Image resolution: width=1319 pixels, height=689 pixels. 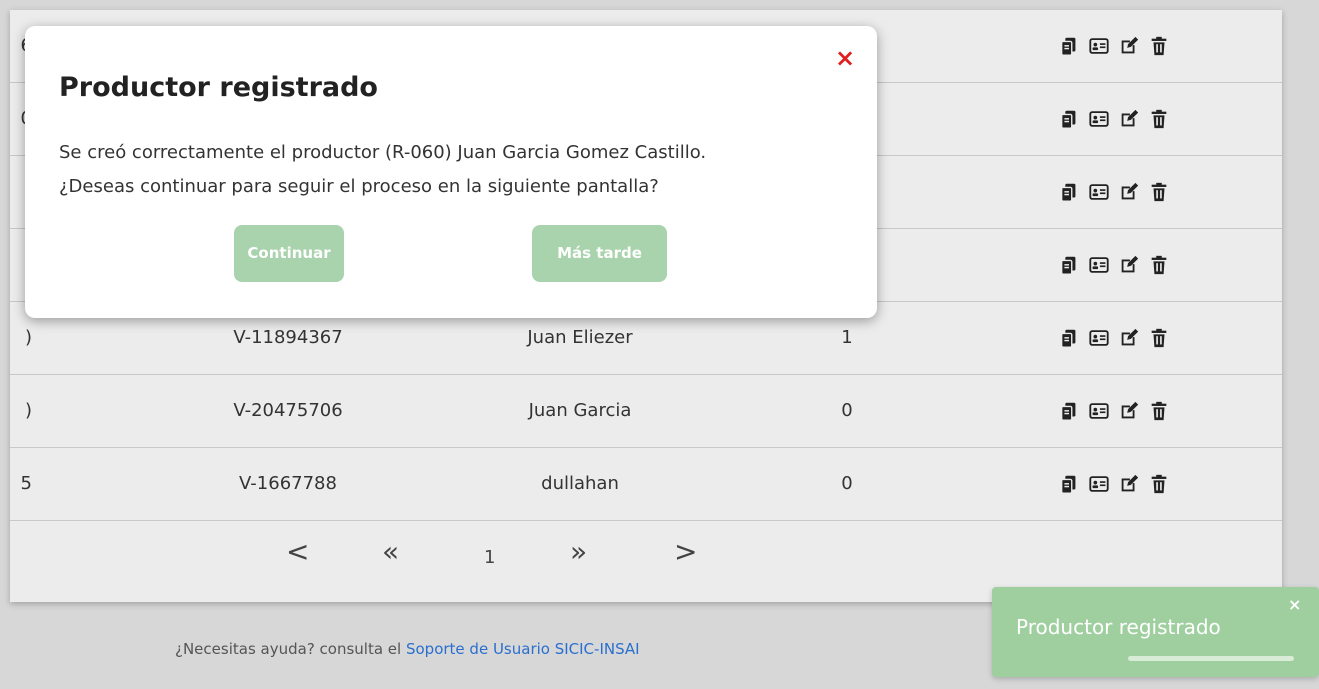 I want to click on row-id-cell: 5, so click(x=26, y=483).